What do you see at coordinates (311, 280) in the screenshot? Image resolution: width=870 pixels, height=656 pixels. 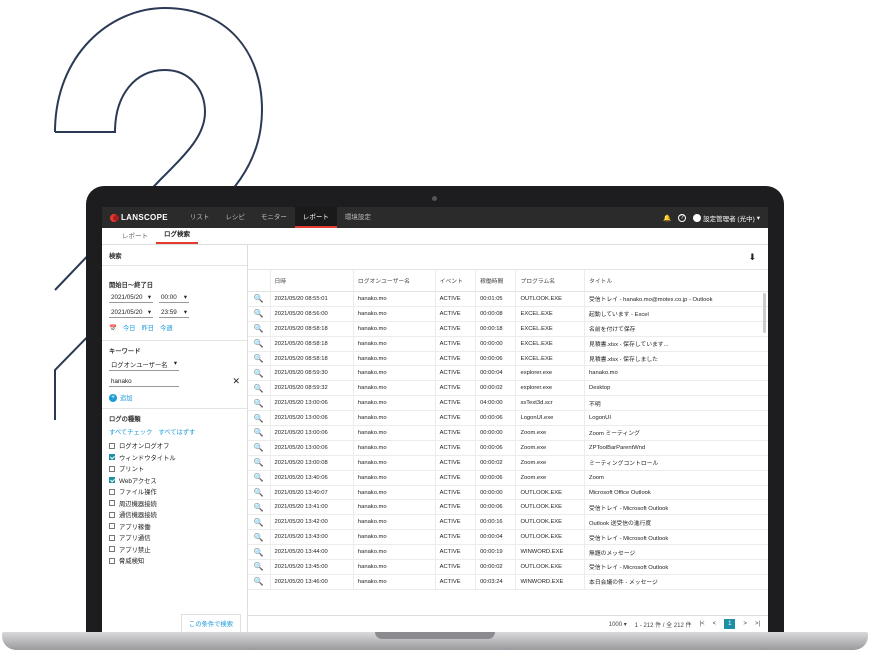 I see `column-header: 日時` at bounding box center [311, 280].